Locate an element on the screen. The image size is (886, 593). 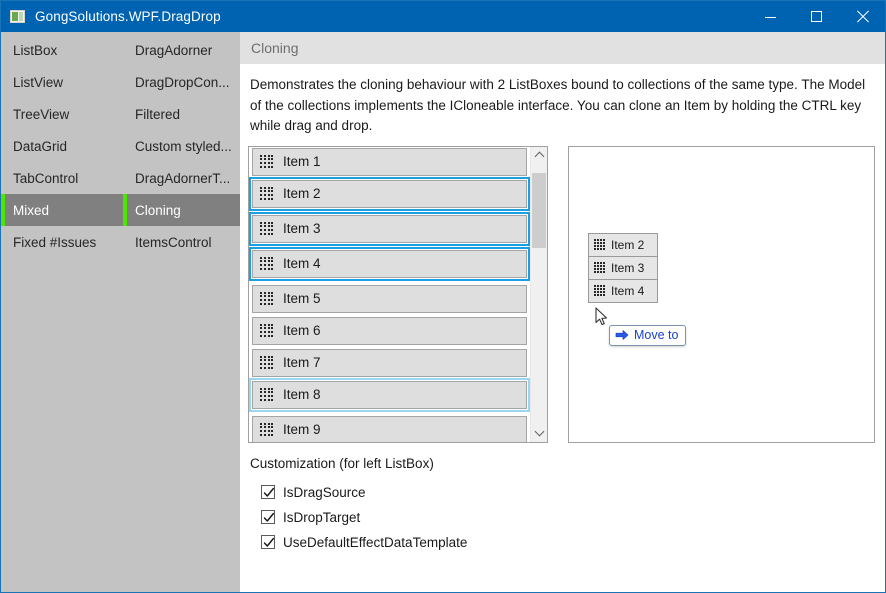
sidebar-item-label: ItemsControl is located at coordinates (173, 242).